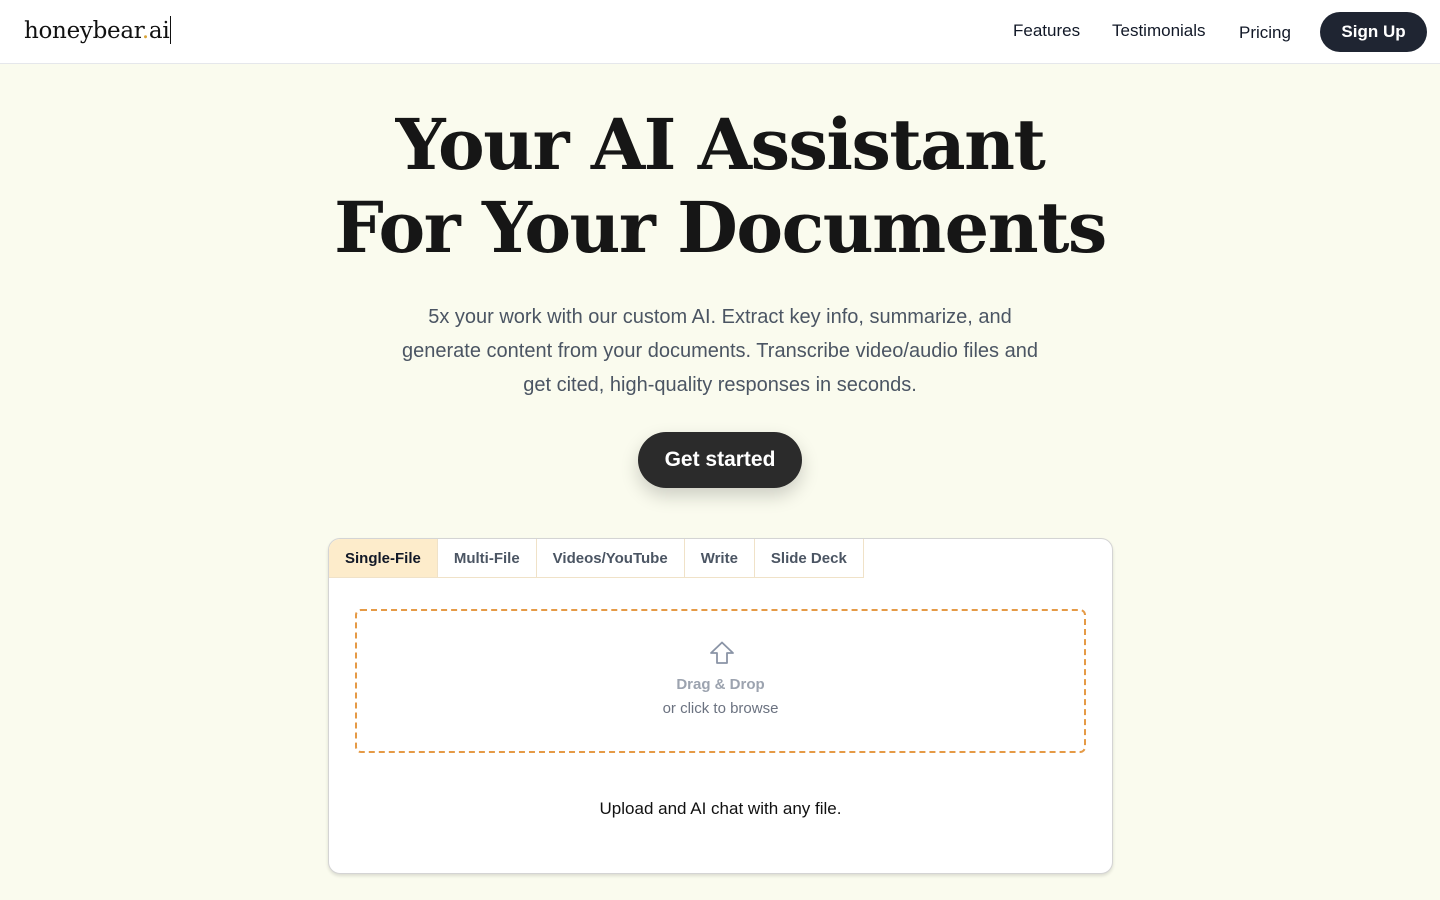  I want to click on hero-title-line-2: For Your Documents, so click(720, 227).